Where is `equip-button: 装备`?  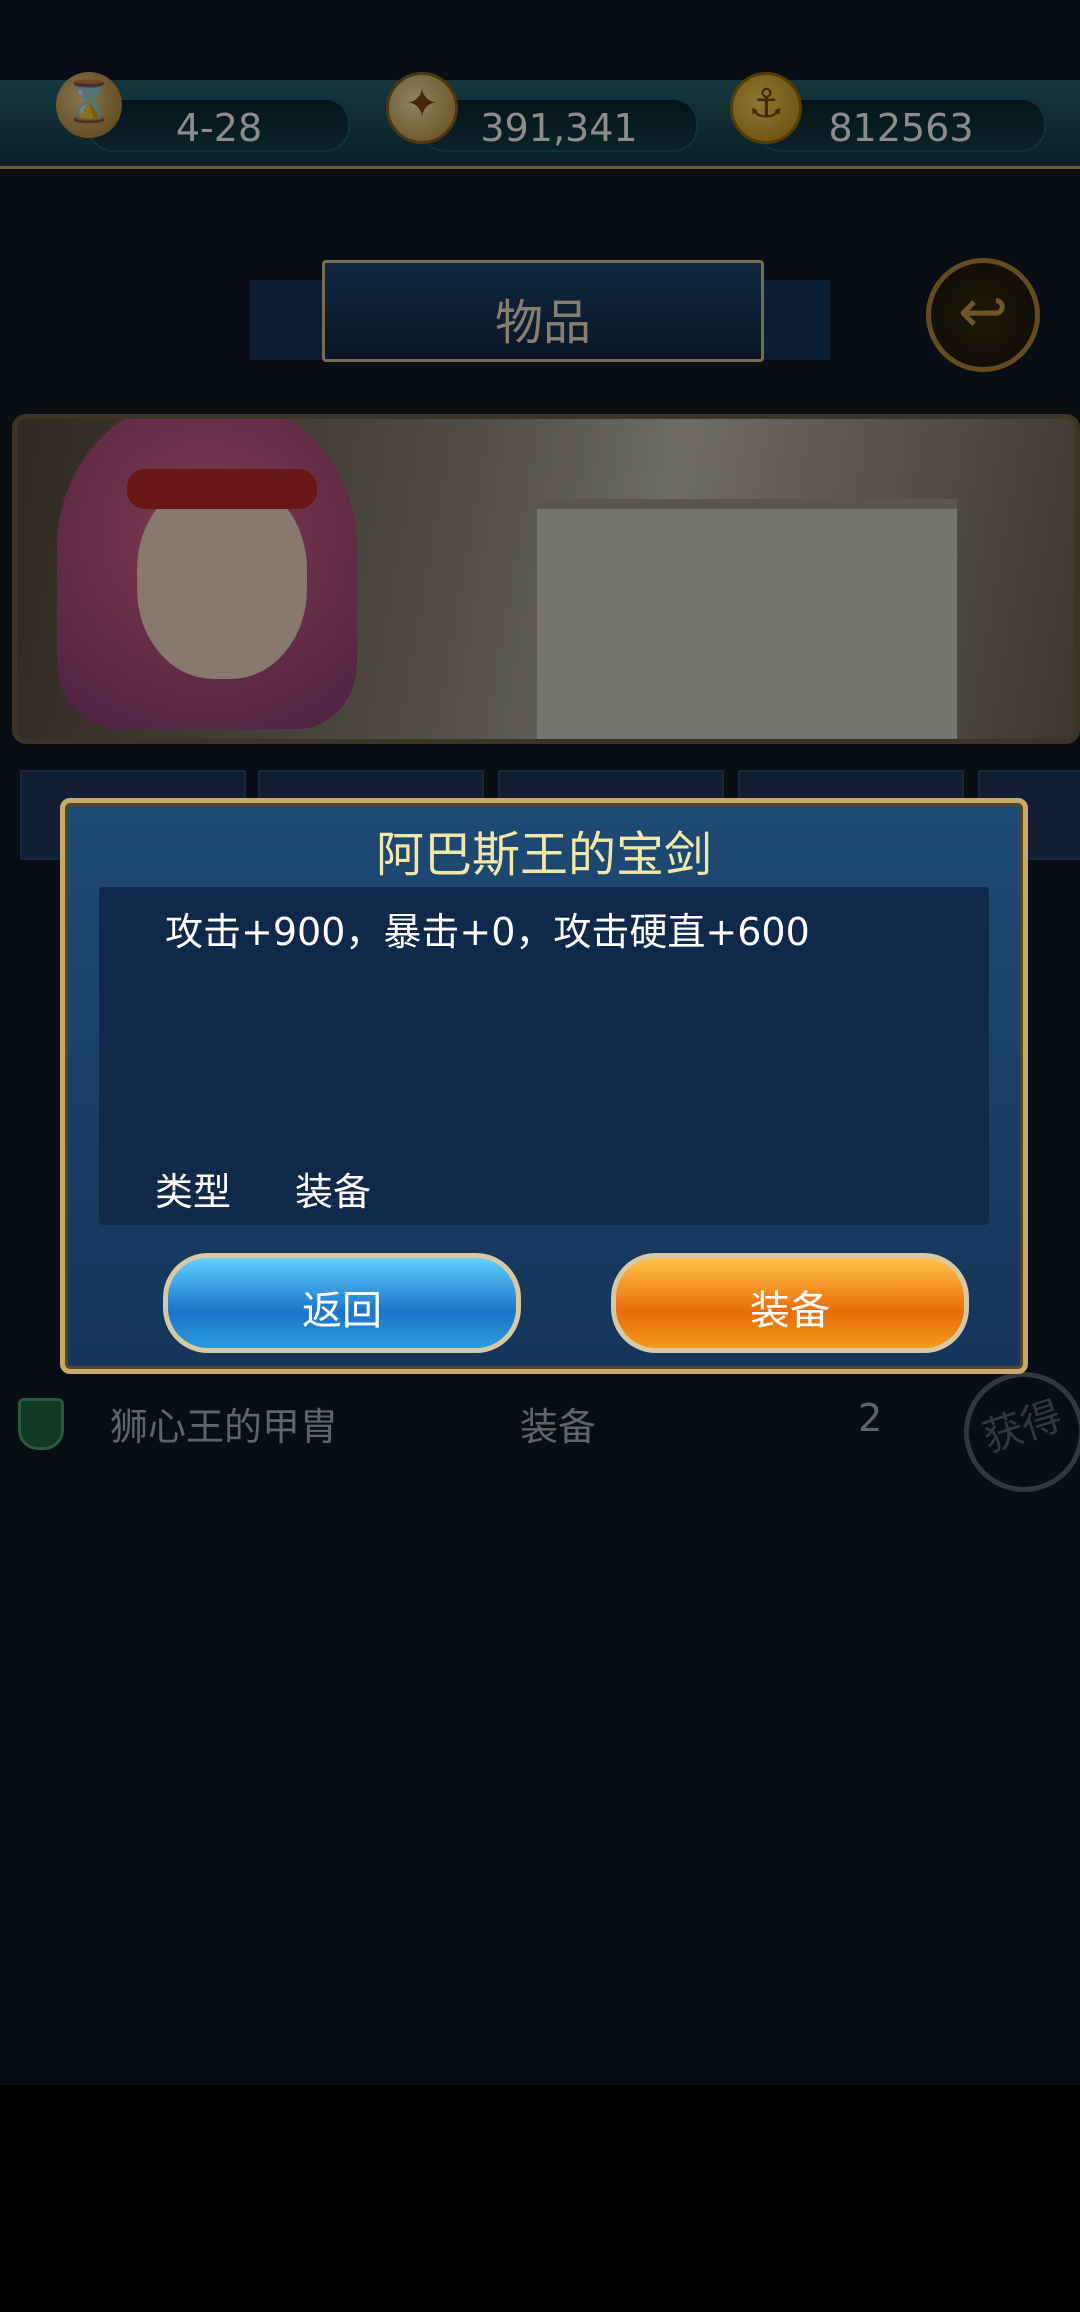
equip-button: 装备 is located at coordinates (790, 1303).